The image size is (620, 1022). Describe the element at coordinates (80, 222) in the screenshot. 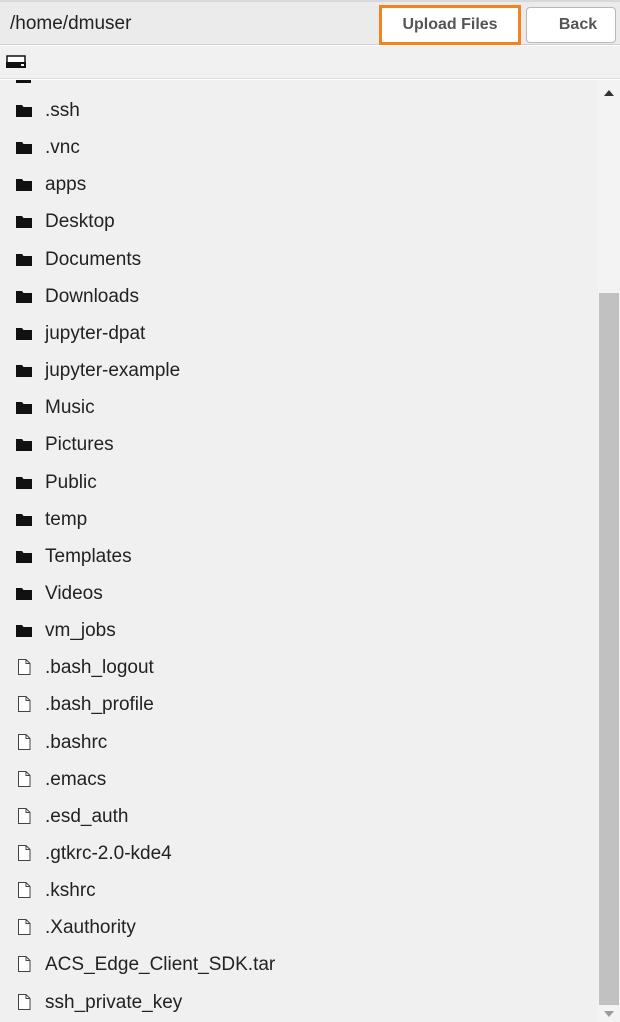

I see `item-name: Desktop` at that location.